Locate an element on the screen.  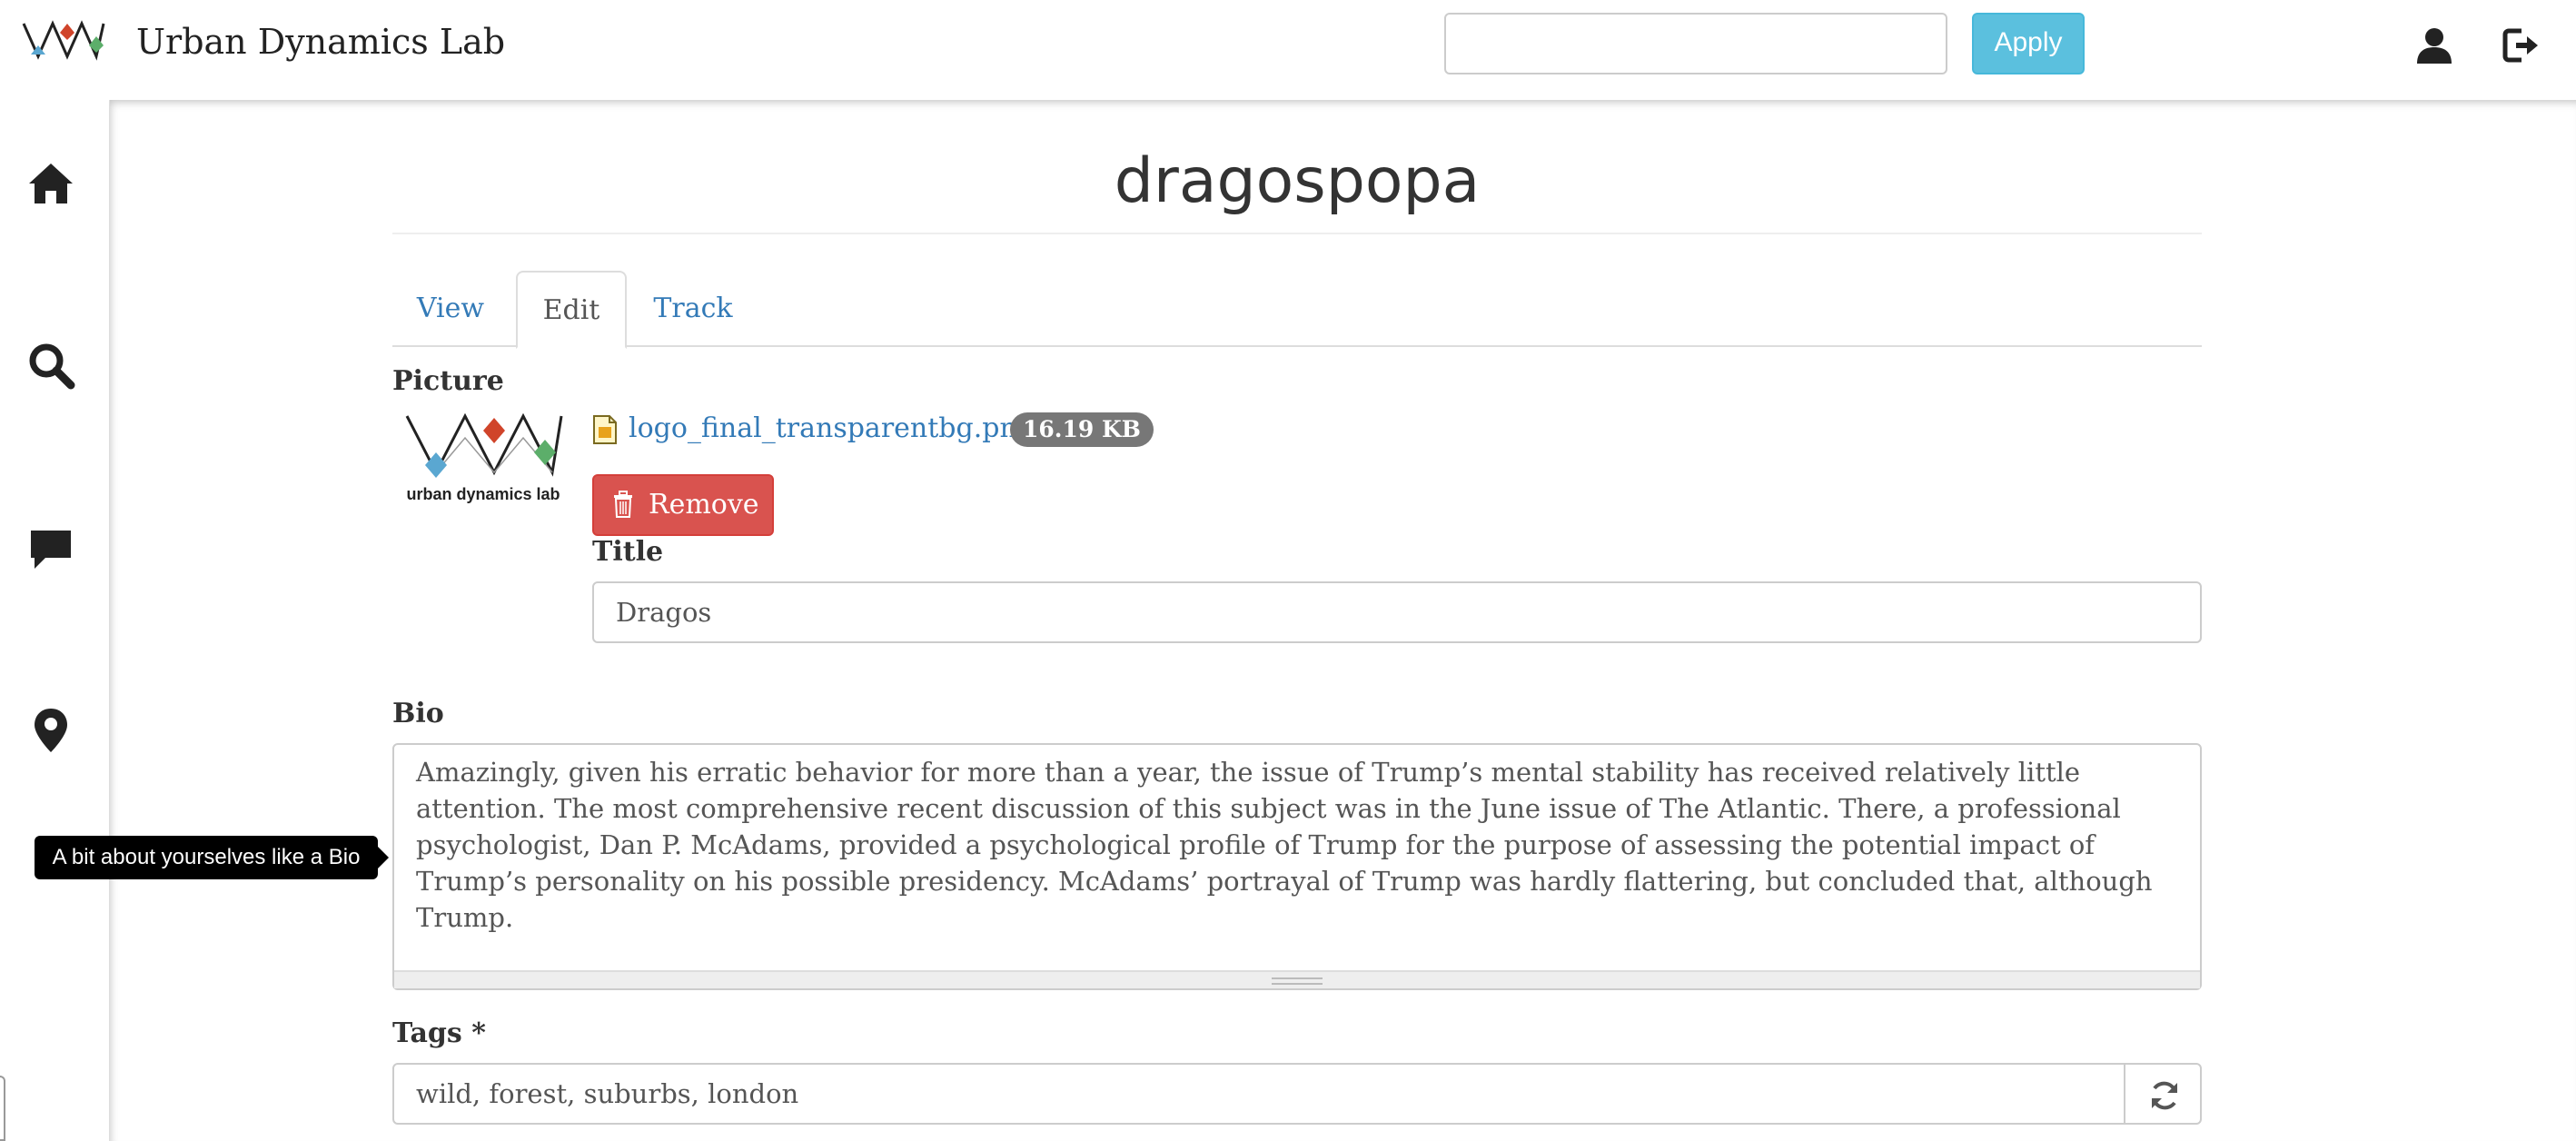
title-divider is located at coordinates (1297, 233).